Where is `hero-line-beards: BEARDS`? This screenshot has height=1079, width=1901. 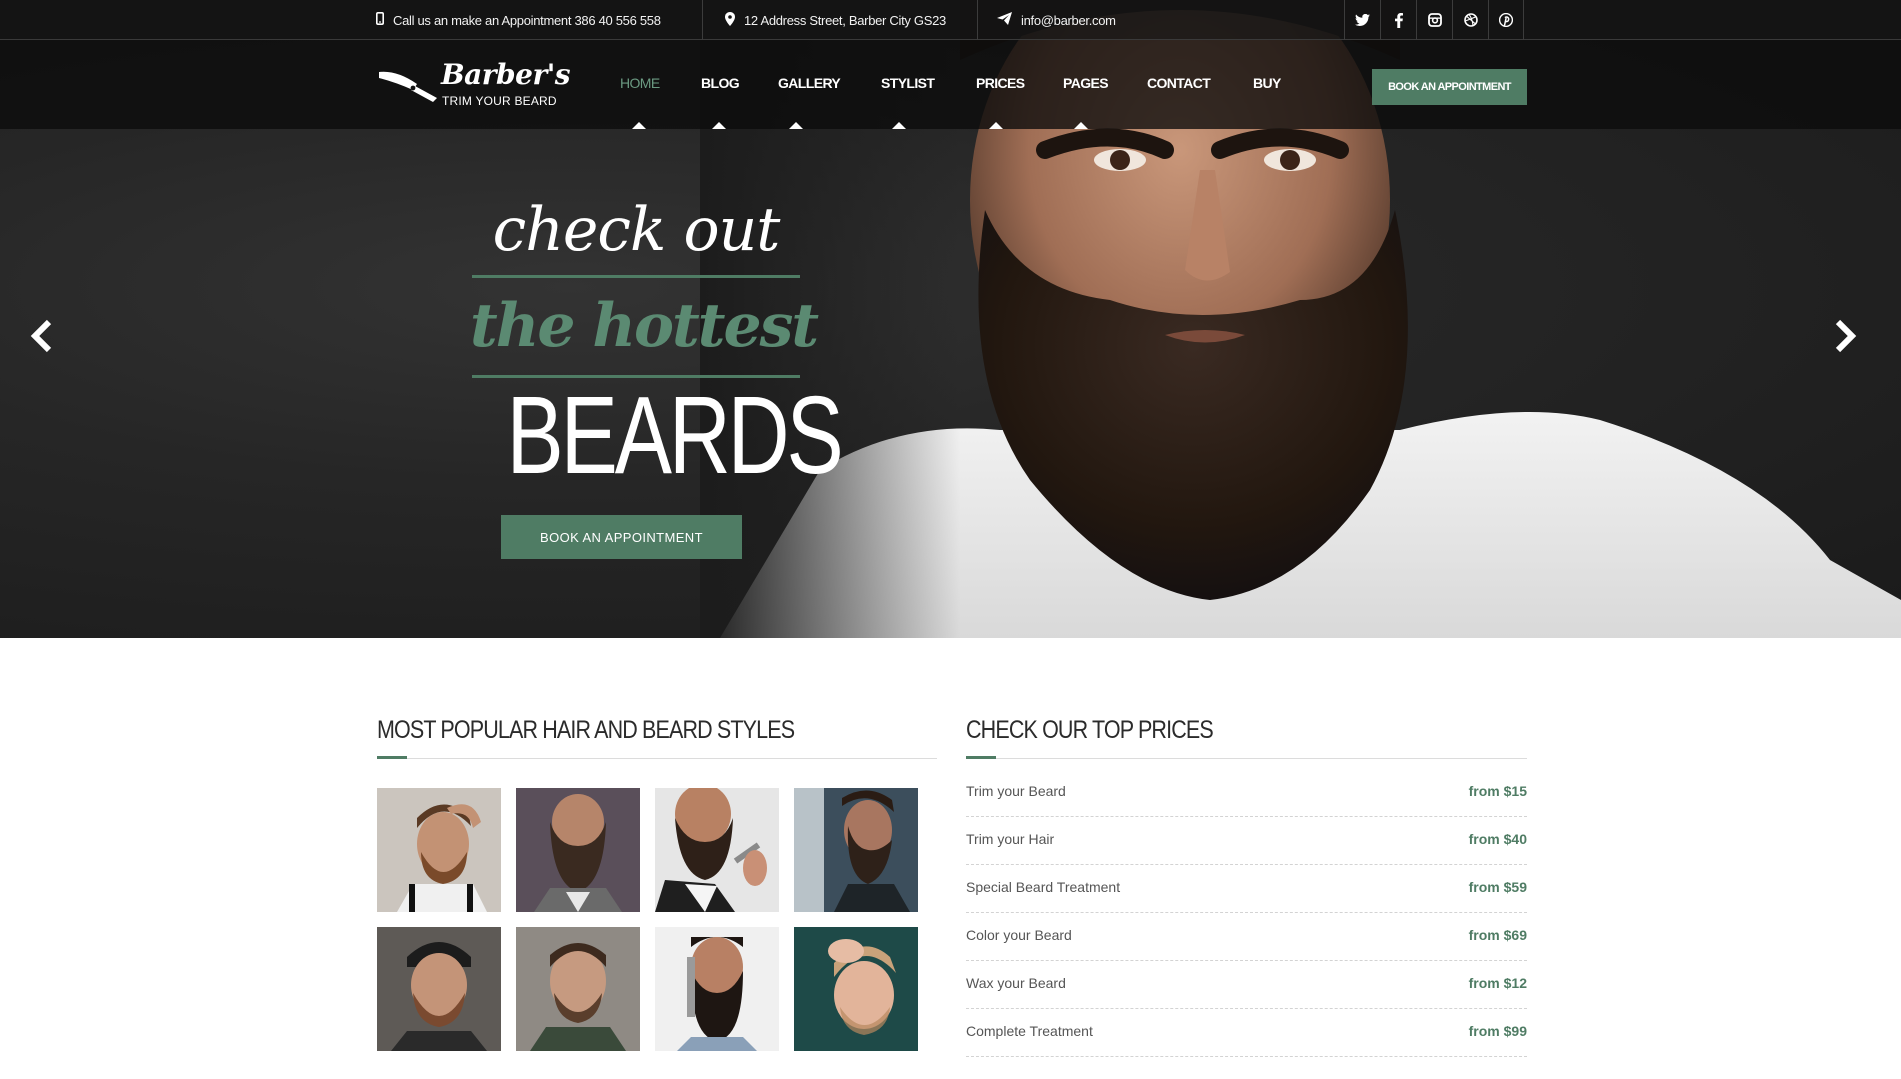 hero-line-beards: BEARDS is located at coordinates (675, 435).